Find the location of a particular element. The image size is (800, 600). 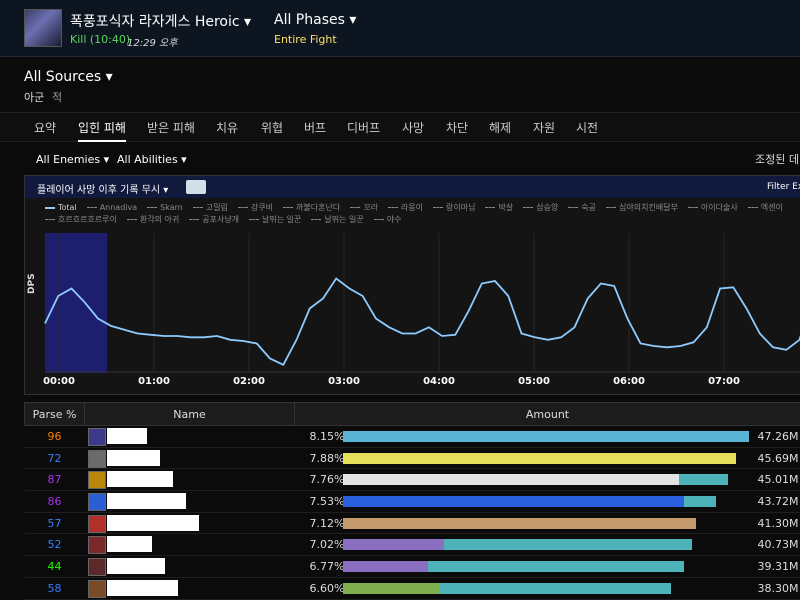

damage-percent: 6.60% is located at coordinates (327, 588).